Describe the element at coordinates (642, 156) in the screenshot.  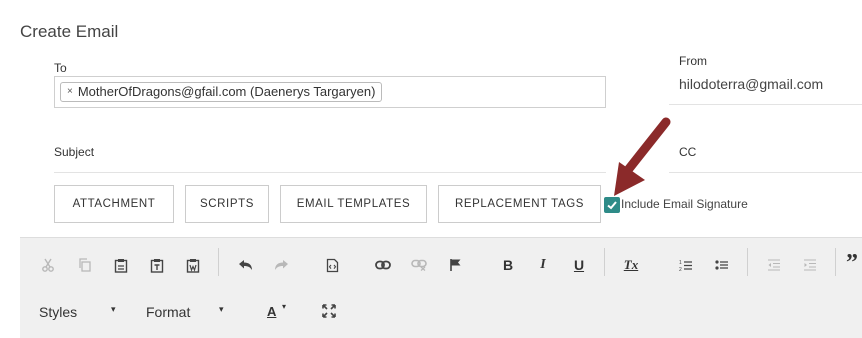
I see `annotation-arrow-icon` at that location.